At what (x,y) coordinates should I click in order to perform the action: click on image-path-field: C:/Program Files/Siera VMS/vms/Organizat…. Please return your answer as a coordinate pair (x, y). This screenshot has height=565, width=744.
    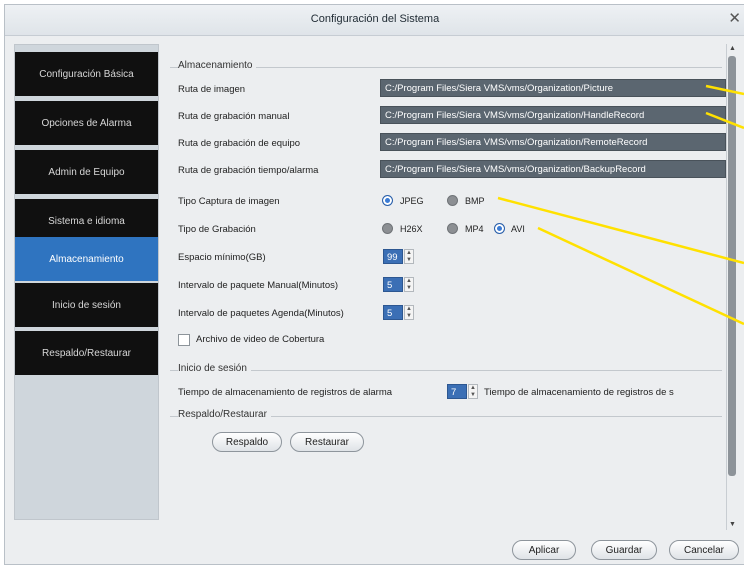
    Looking at the image, I should click on (553, 88).